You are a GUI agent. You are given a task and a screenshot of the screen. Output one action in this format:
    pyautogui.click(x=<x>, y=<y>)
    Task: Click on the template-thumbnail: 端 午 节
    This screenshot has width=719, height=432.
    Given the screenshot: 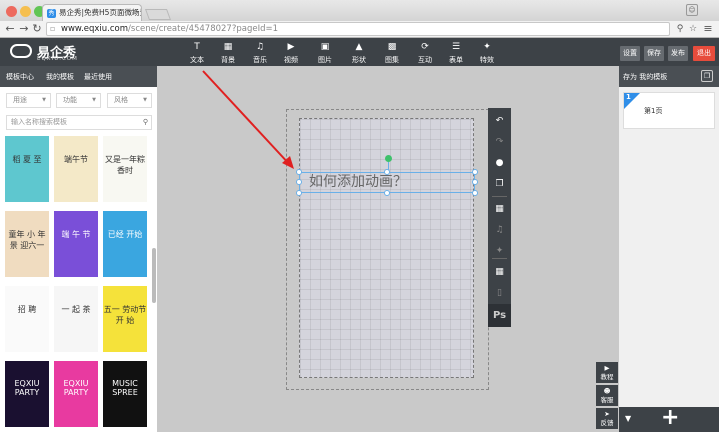 What is the action you would take?
    pyautogui.click(x=76, y=244)
    